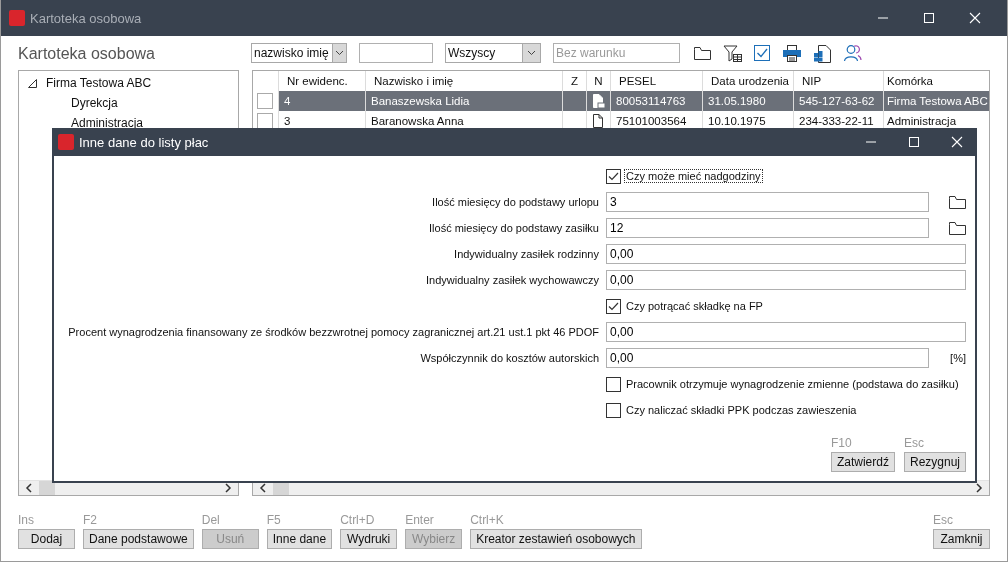 Image resolution: width=1008 pixels, height=562 pixels. I want to click on table-cell-text: Administracja, so click(922, 121).